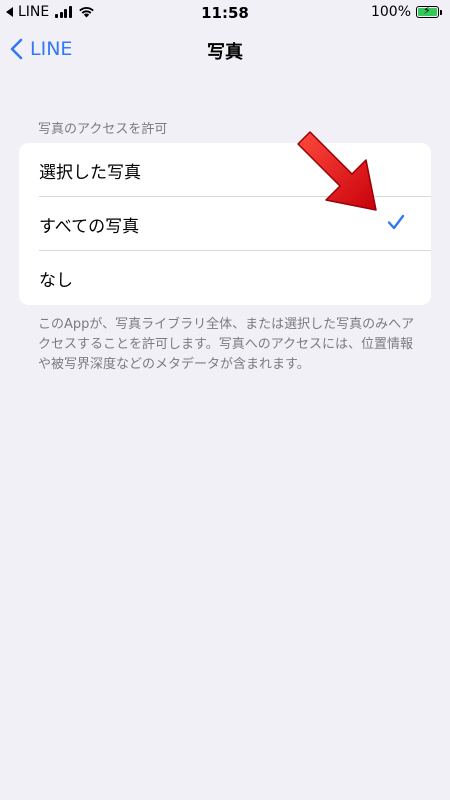 The width and height of the screenshot is (450, 800). I want to click on section-header: 写真のアクセスを許可, so click(103, 129).